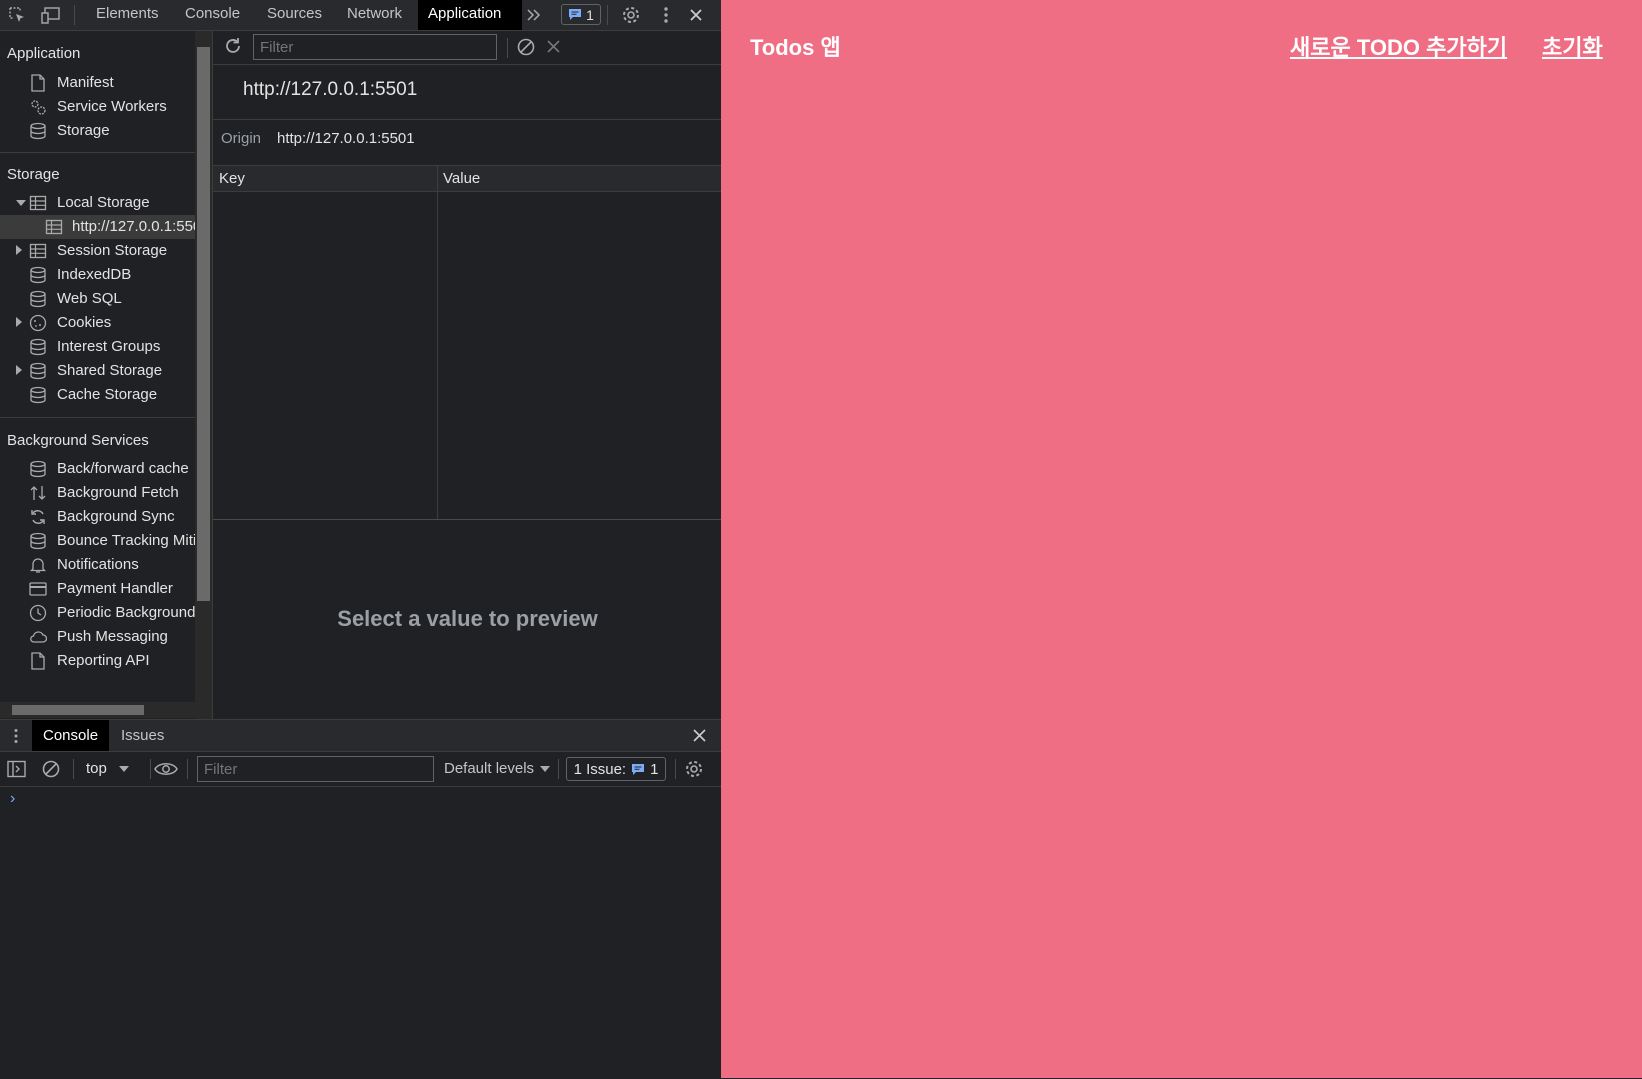 Image resolution: width=1642 pixels, height=1079 pixels. Describe the element at coordinates (696, 15) in the screenshot. I see `close-devtools-icon` at that location.